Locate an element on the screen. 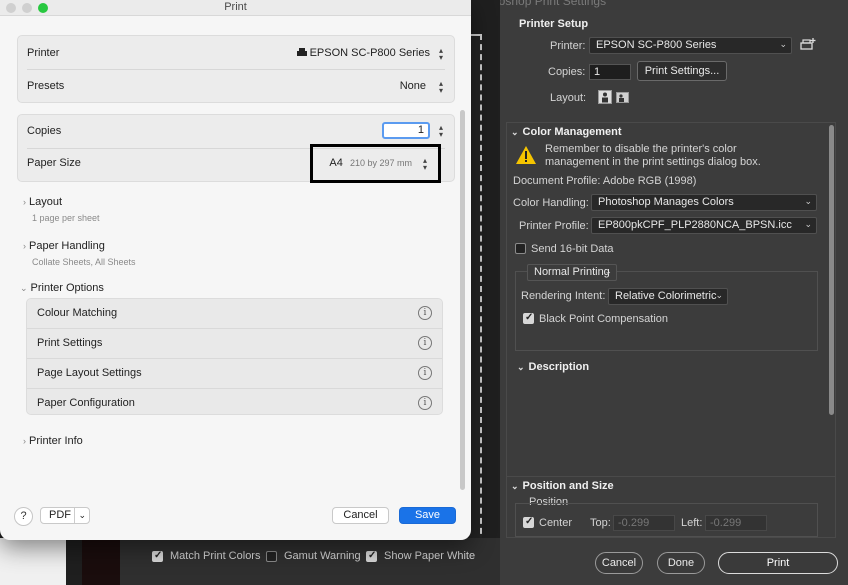  printing-mode-value: Normal Printing is located at coordinates (572, 272).